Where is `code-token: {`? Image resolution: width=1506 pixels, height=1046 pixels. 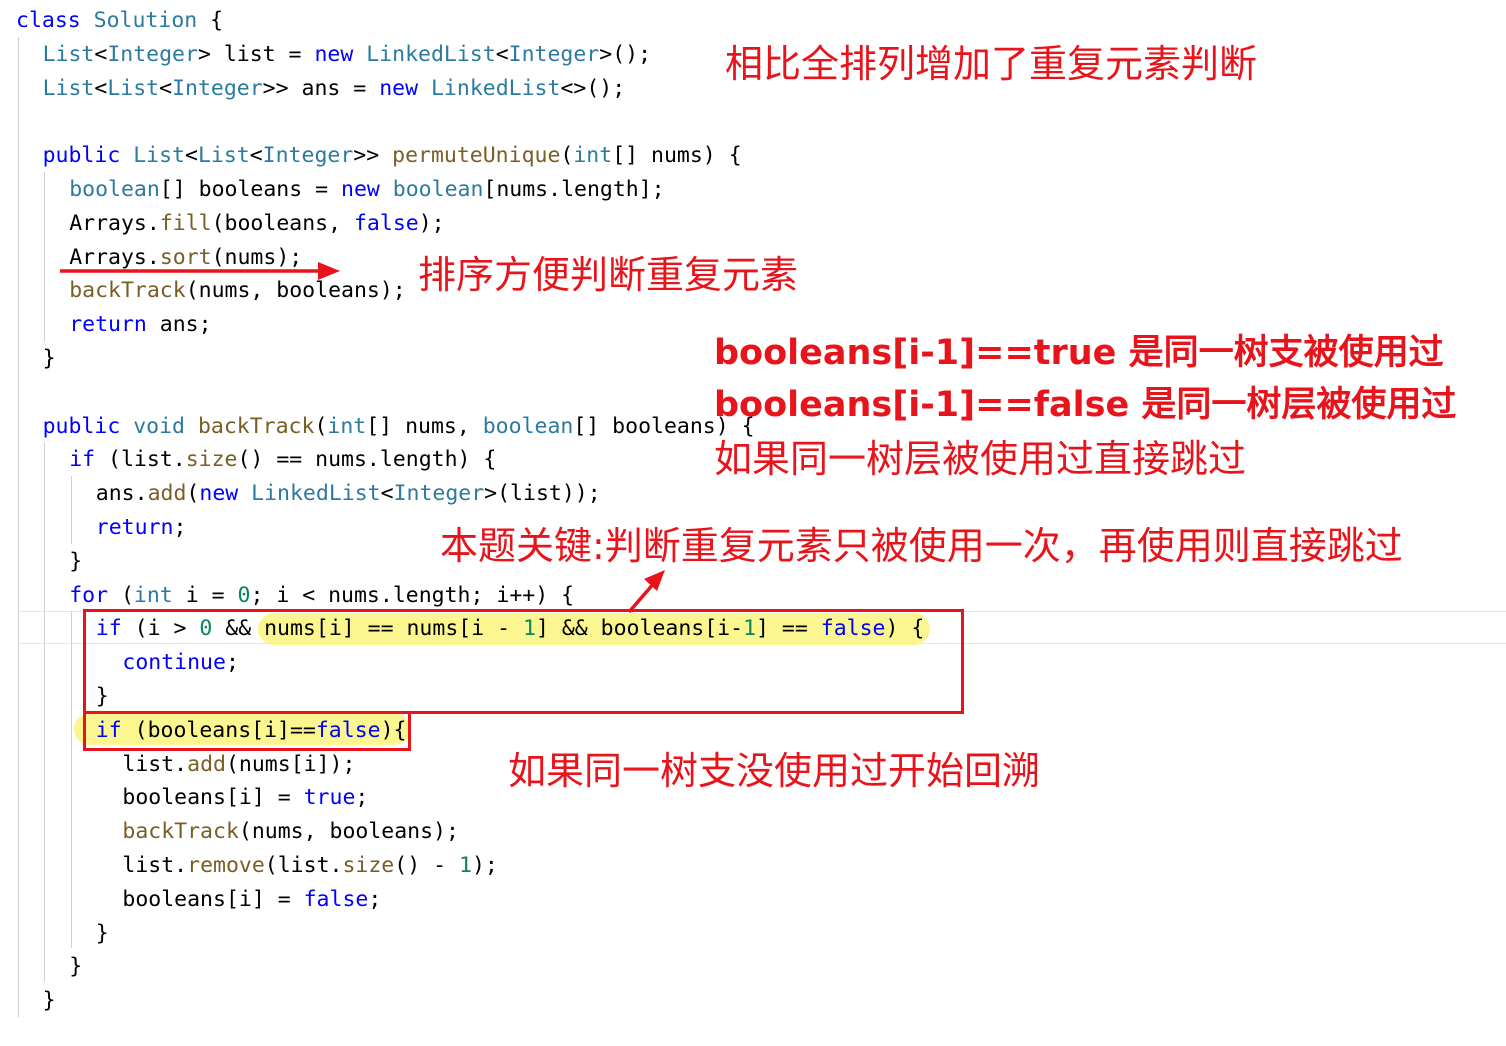 code-token: { is located at coordinates (210, 20).